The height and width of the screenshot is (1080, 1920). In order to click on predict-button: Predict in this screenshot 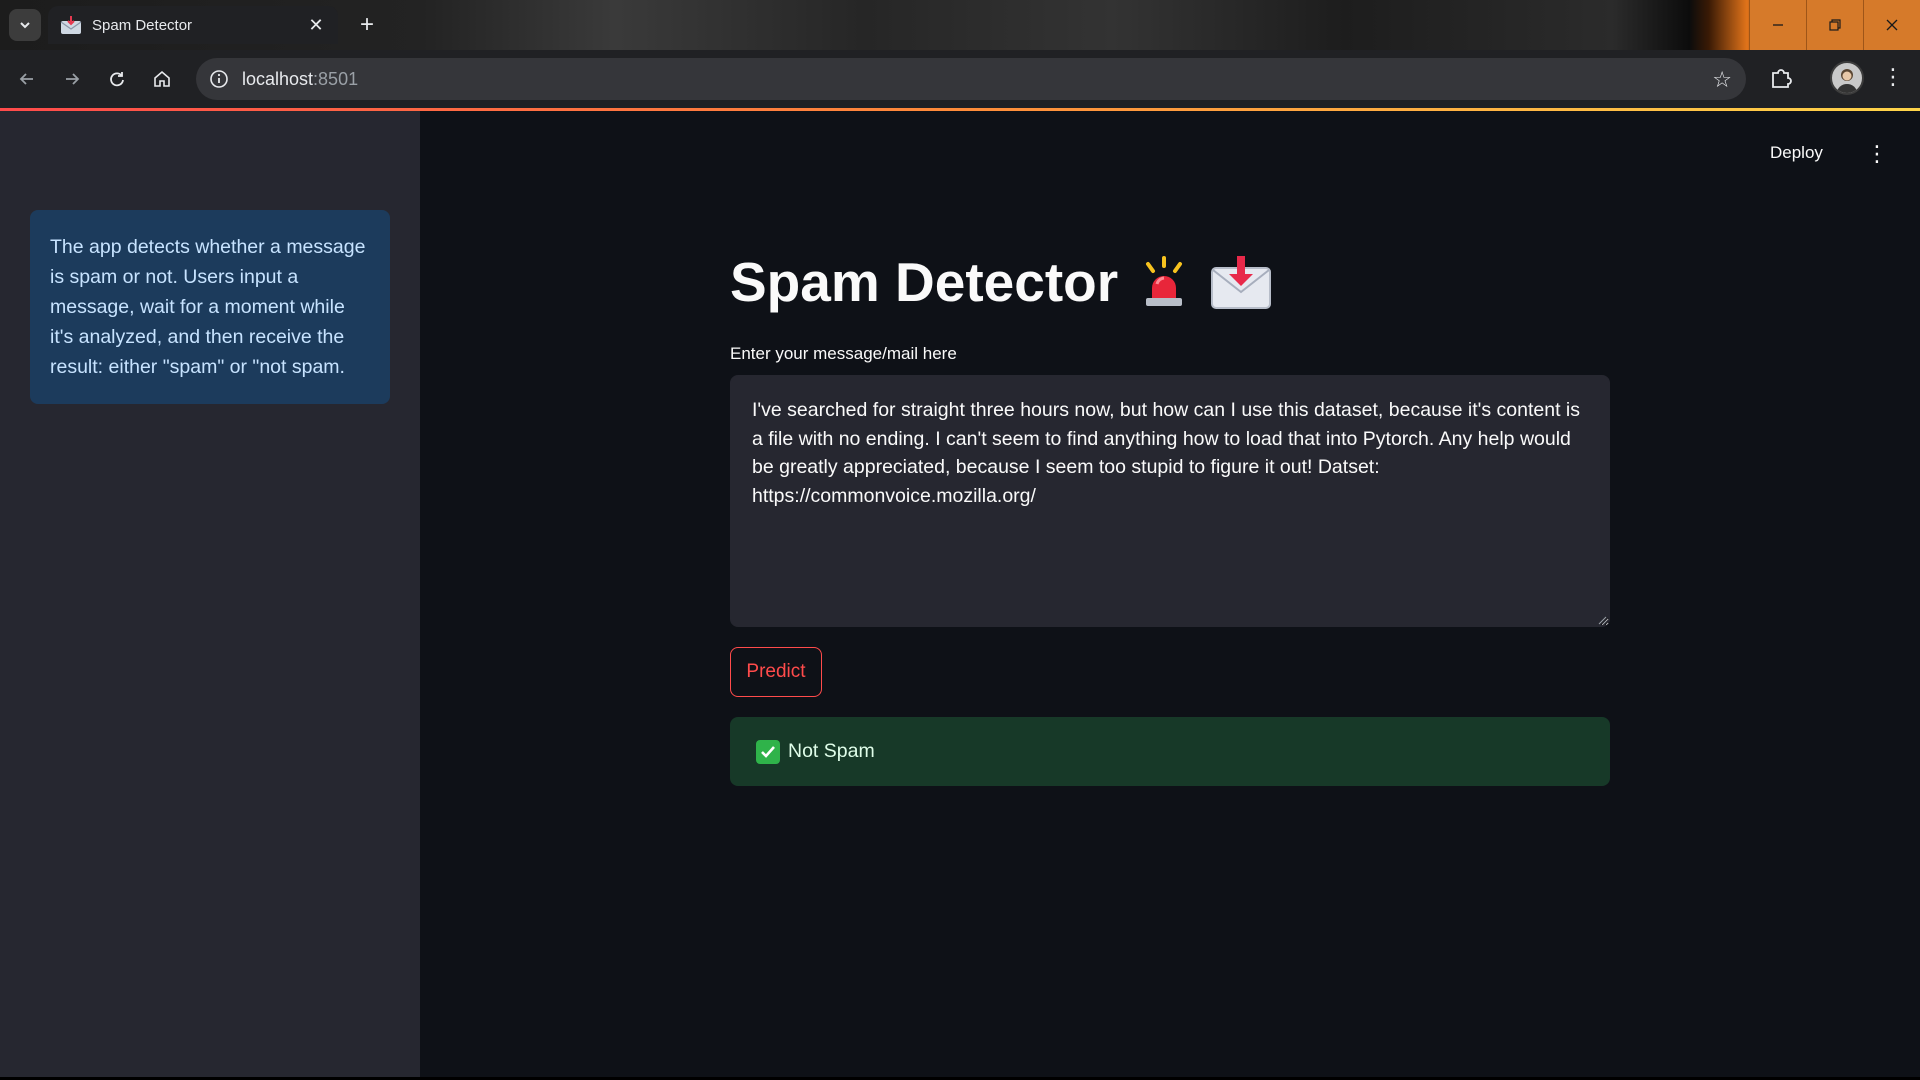, I will do `click(776, 672)`.